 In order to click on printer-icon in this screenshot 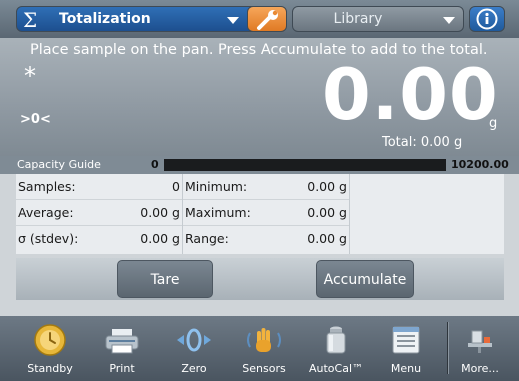, I will do `click(122, 341)`.